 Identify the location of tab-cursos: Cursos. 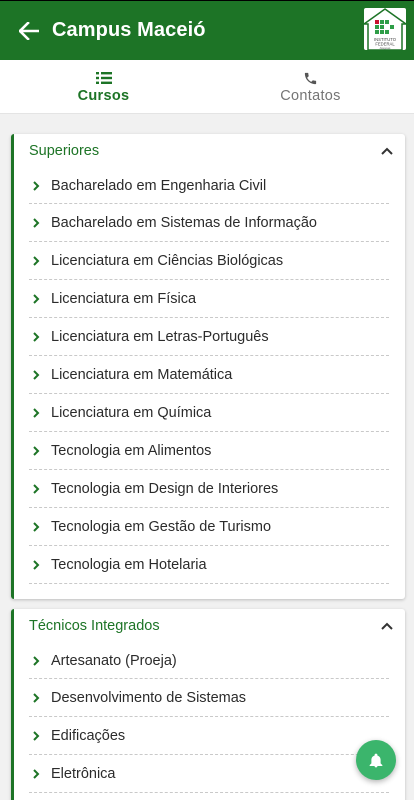
(103, 86).